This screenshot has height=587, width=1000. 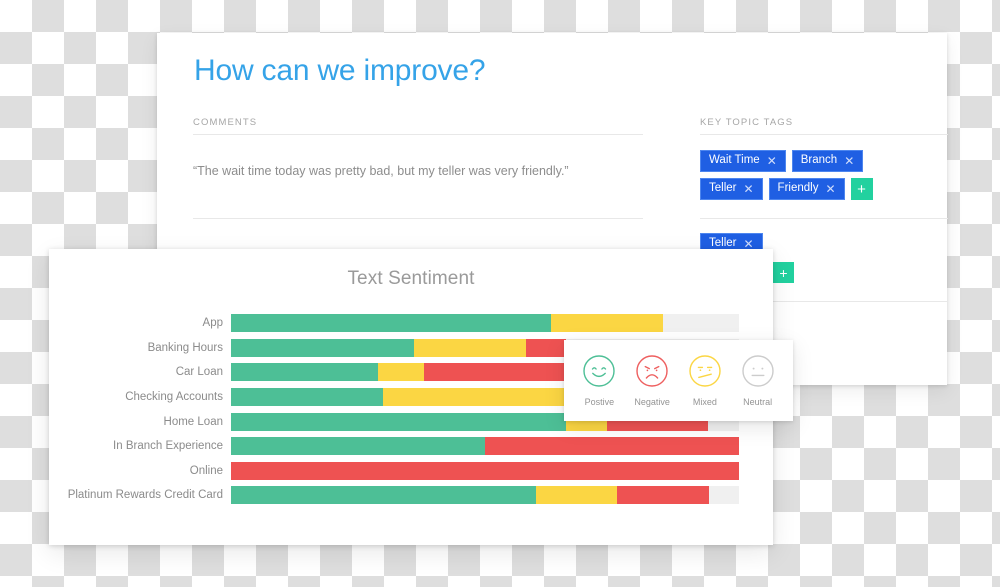 What do you see at coordinates (819, 160) in the screenshot?
I see `topic-tag-label: Branch` at bounding box center [819, 160].